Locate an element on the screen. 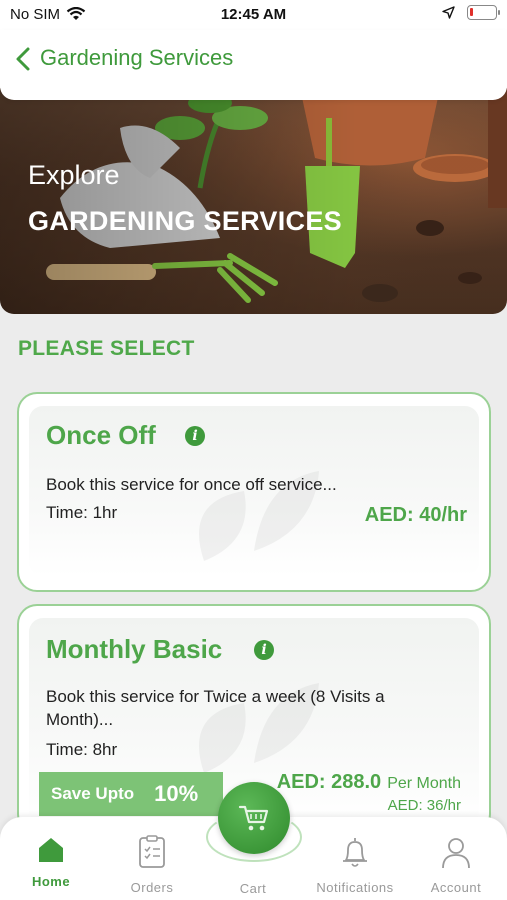  nav-orders: Orders is located at coordinates (152, 865).